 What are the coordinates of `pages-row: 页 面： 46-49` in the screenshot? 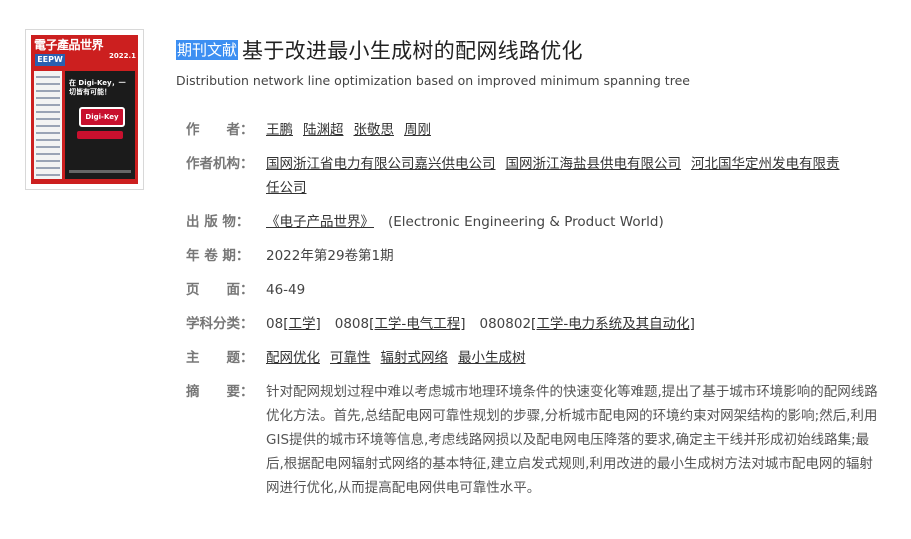 It's located at (245, 290).